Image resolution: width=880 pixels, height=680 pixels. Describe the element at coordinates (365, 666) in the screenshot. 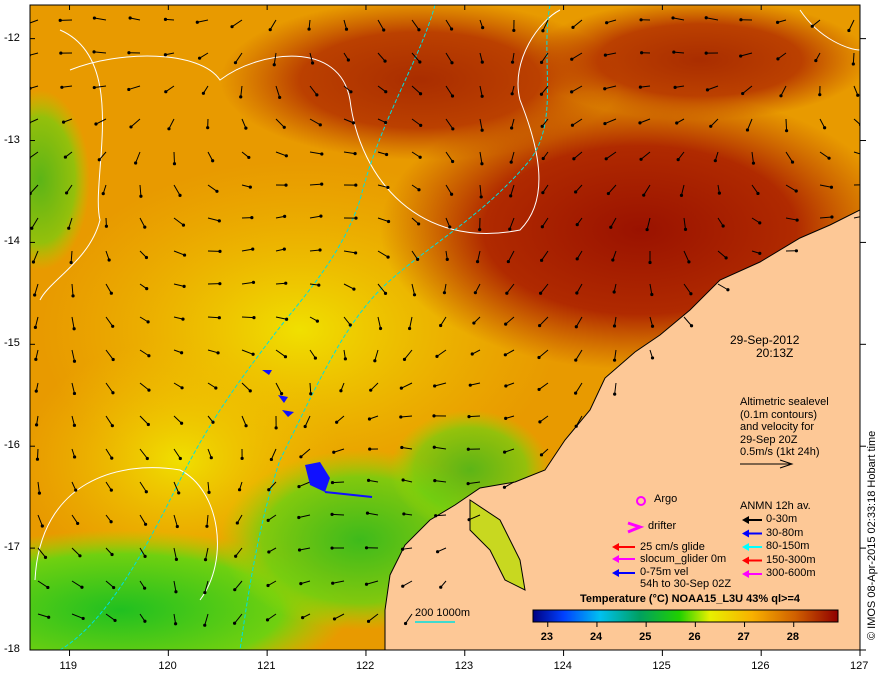

I see `lon-label: 122` at that location.